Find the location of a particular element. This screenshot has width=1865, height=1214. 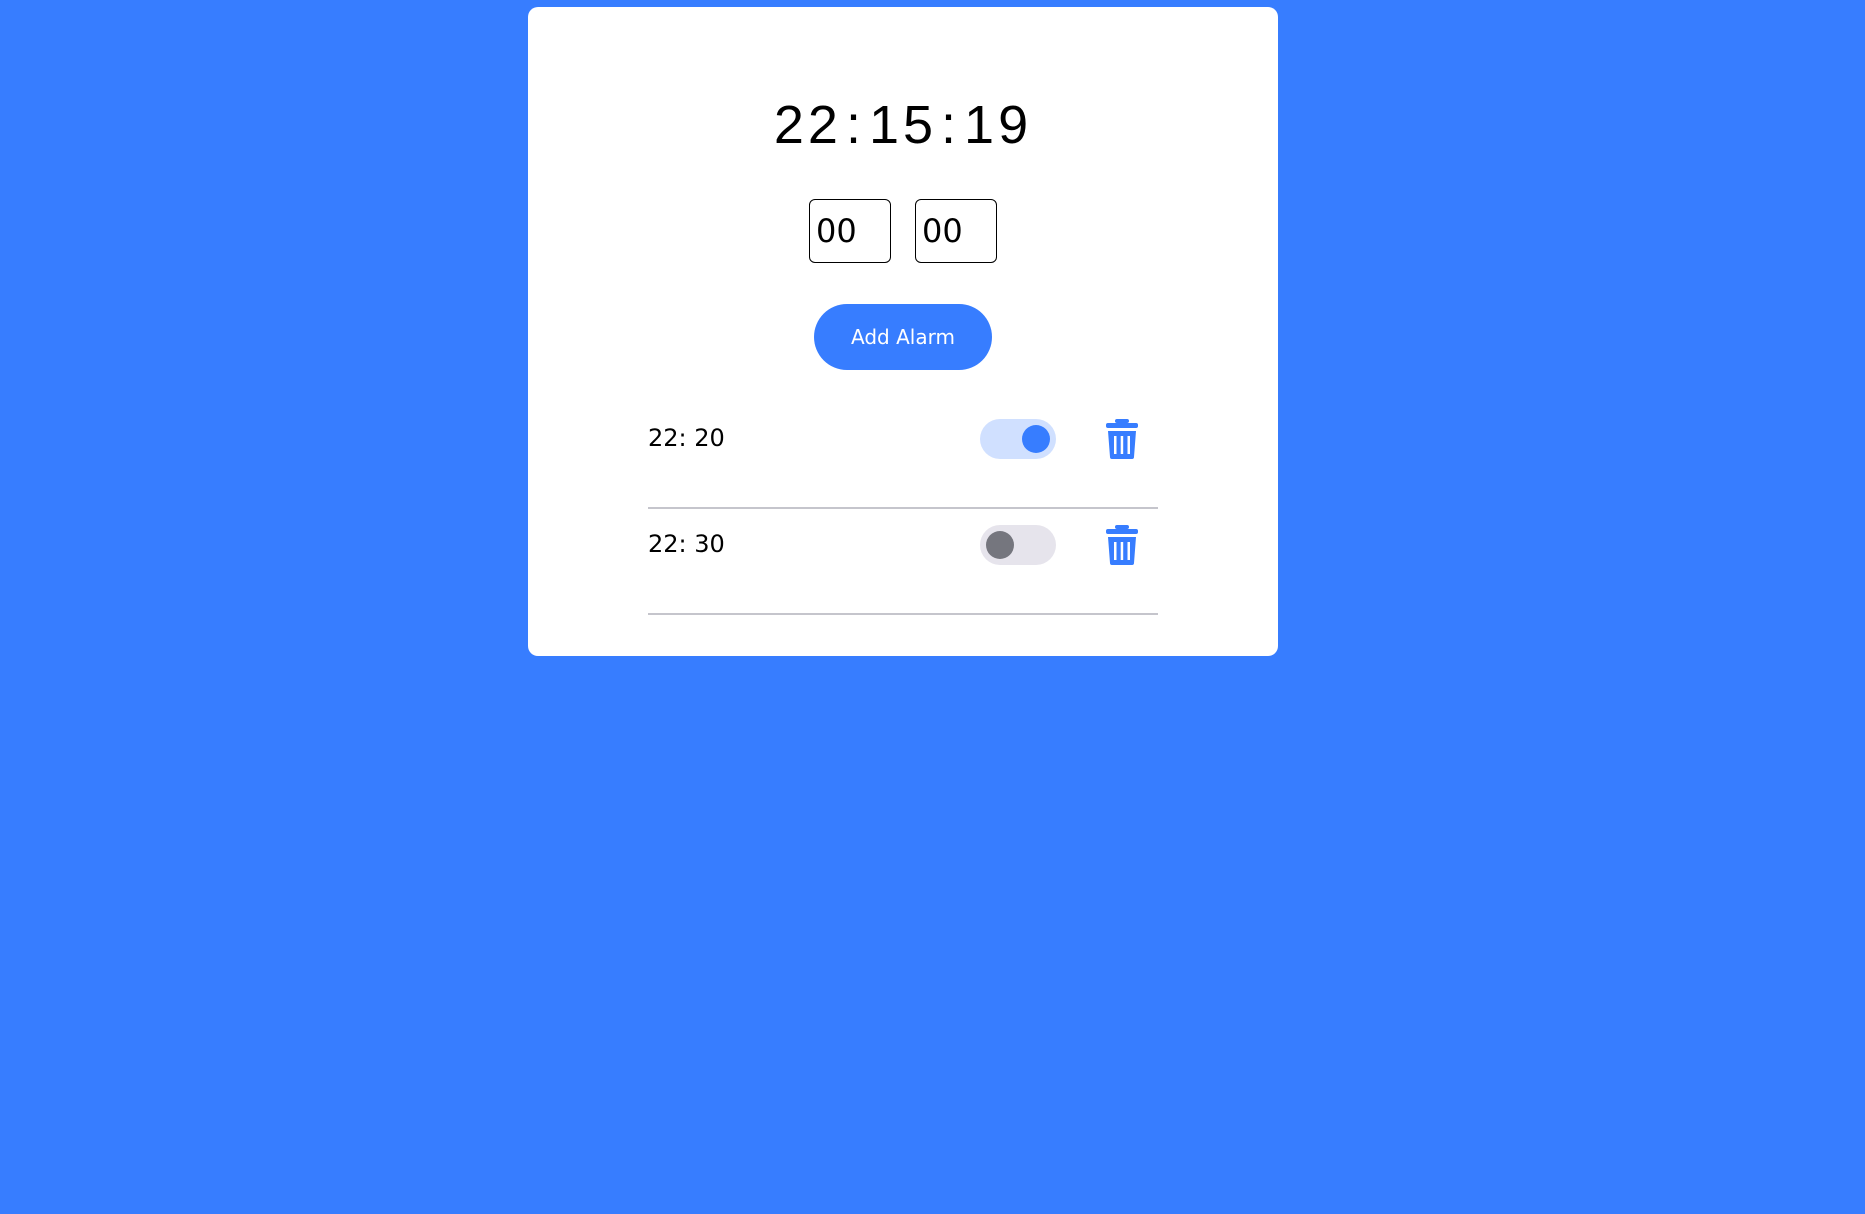

minute-input is located at coordinates (956, 231).